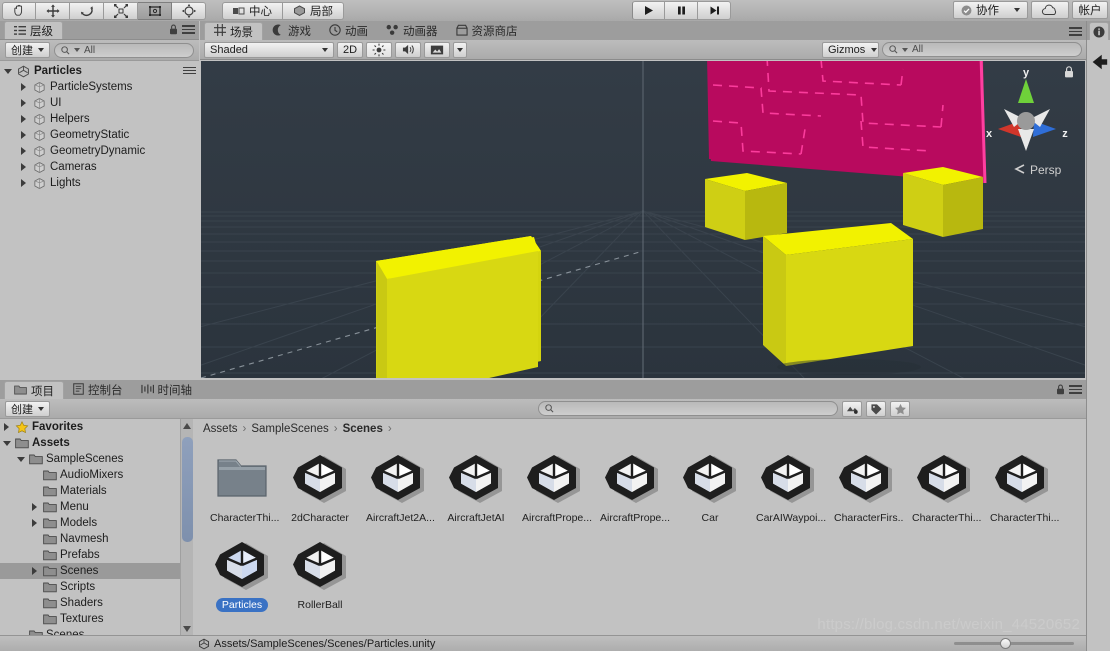 The image size is (1110, 651). Describe the element at coordinates (242, 573) in the screenshot. I see `asset-item: Particles` at that location.